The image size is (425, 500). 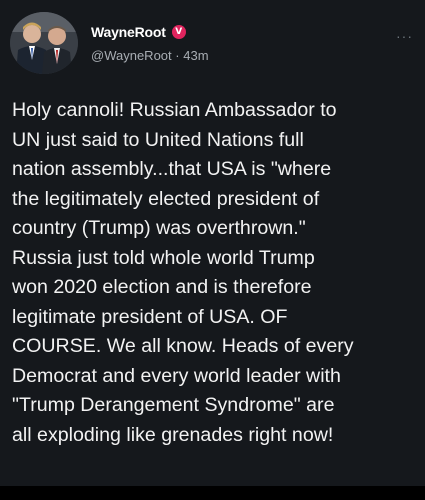 What do you see at coordinates (163, 257) in the screenshot?
I see `tweet-line: Russia just told whole world Trump` at bounding box center [163, 257].